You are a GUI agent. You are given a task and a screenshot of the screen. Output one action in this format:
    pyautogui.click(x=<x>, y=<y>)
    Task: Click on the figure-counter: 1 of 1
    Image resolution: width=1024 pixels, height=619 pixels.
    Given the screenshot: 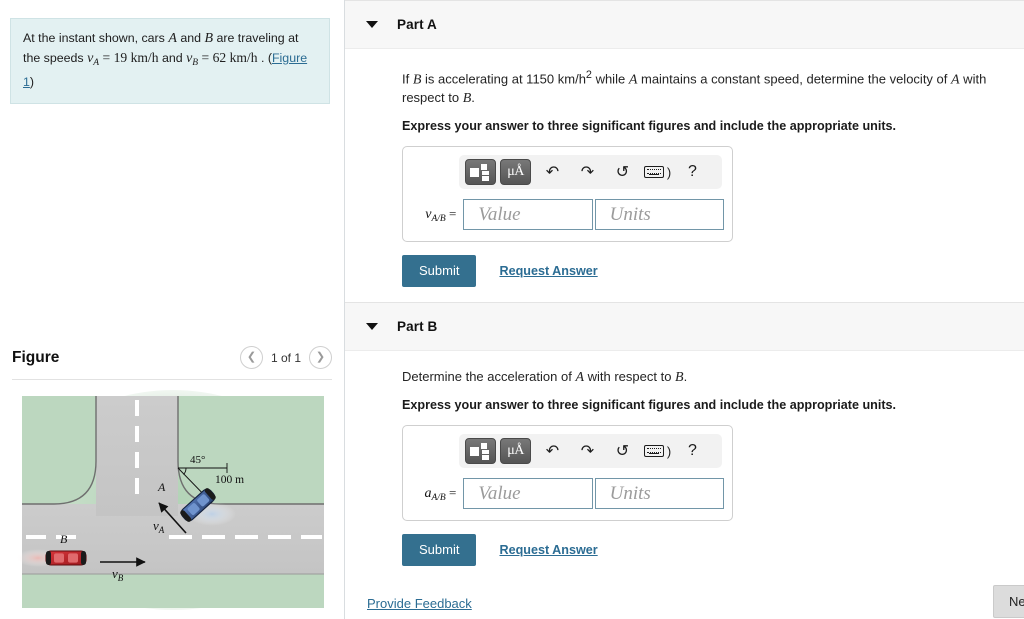 What is the action you would take?
    pyautogui.click(x=285, y=357)
    